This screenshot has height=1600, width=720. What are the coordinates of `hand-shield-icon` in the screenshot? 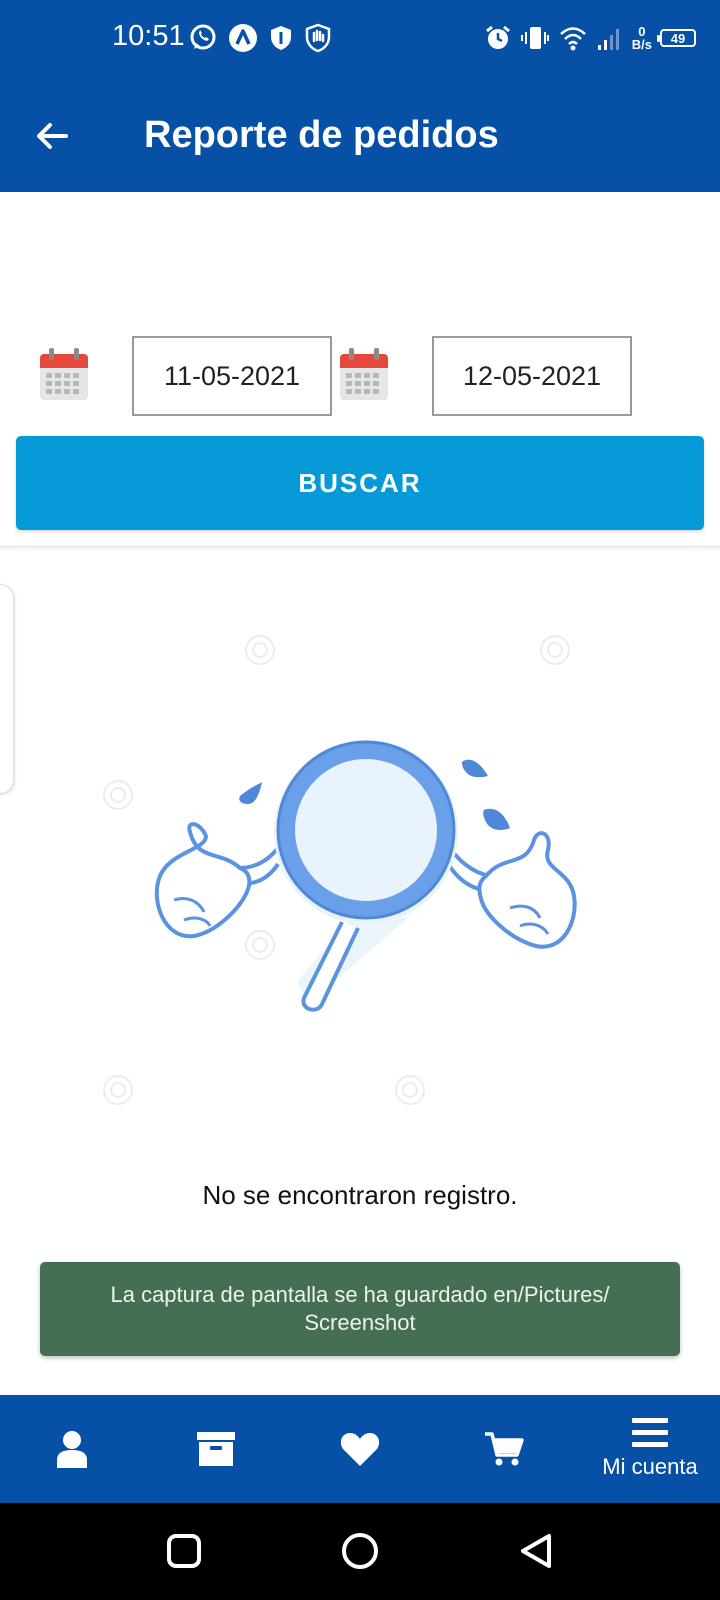 It's located at (318, 38).